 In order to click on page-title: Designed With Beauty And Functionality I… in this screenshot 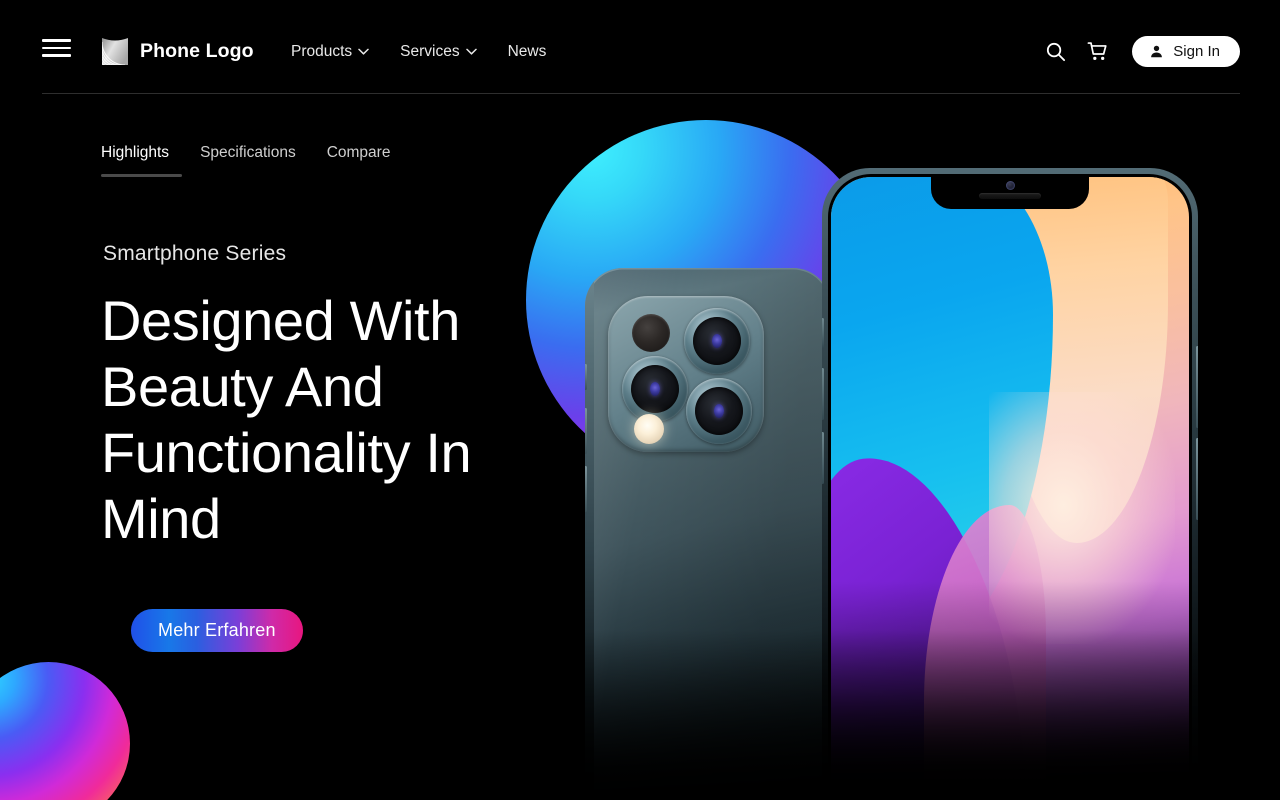, I will do `click(286, 419)`.